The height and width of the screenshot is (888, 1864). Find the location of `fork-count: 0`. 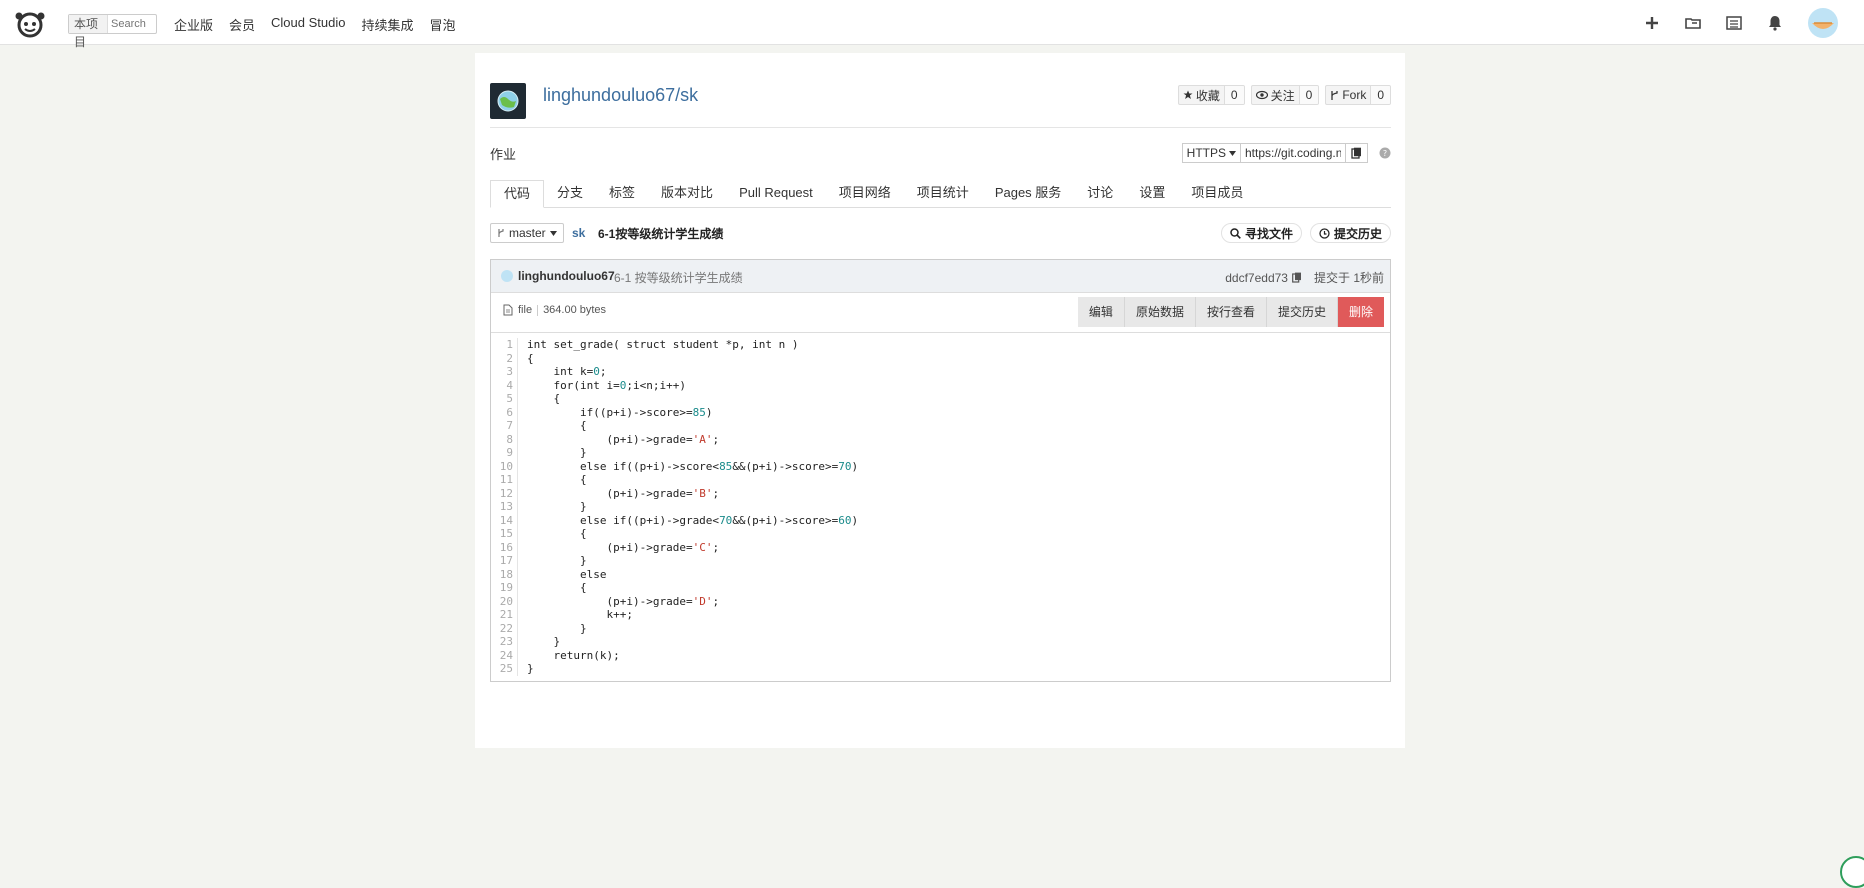

fork-count: 0 is located at coordinates (1380, 95).